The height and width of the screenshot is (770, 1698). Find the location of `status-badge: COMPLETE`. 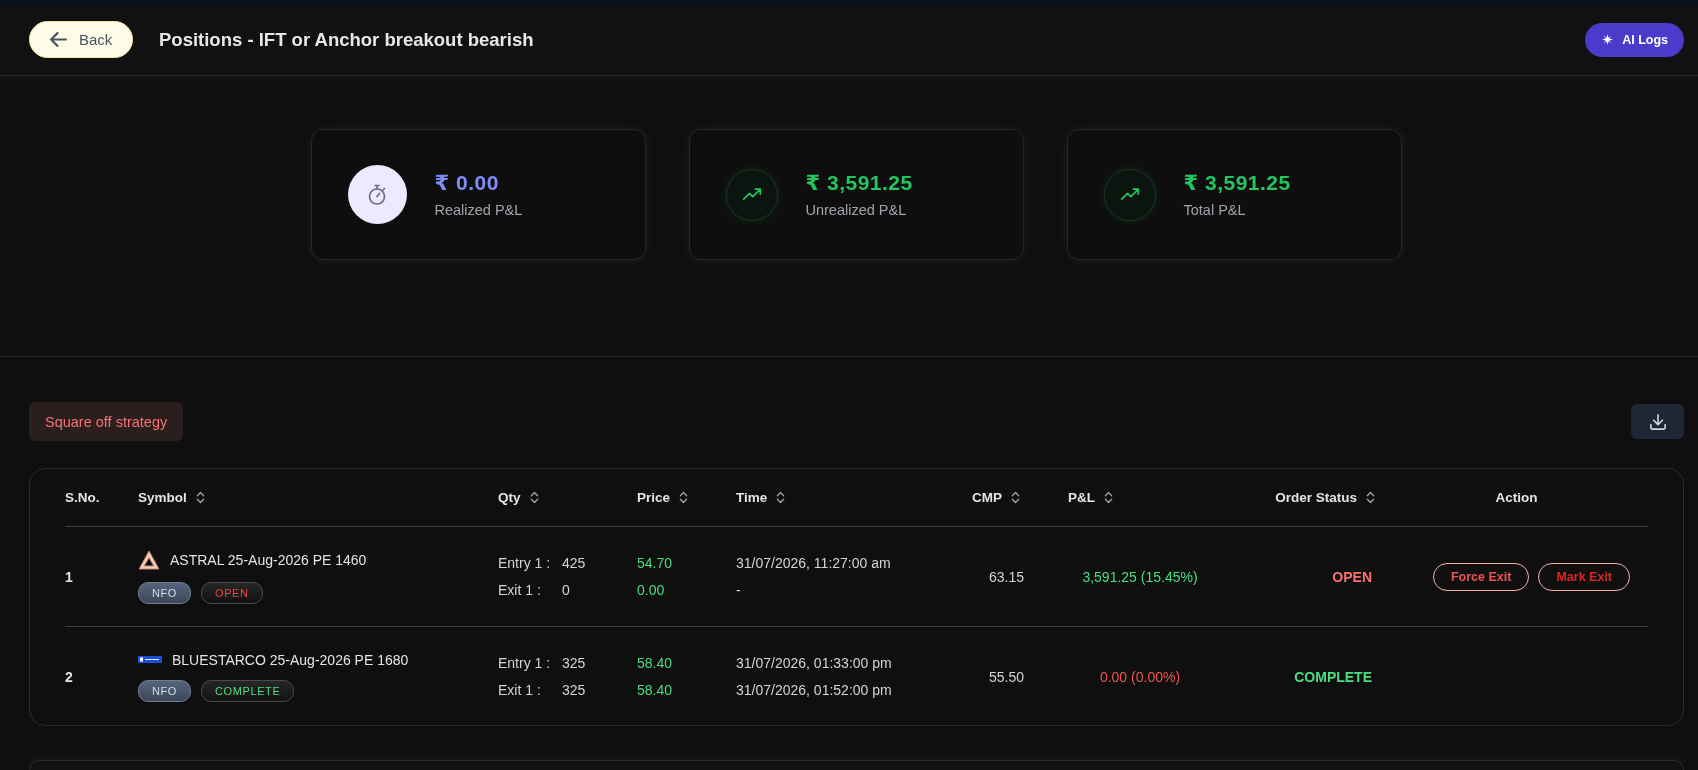

status-badge: COMPLETE is located at coordinates (248, 690).